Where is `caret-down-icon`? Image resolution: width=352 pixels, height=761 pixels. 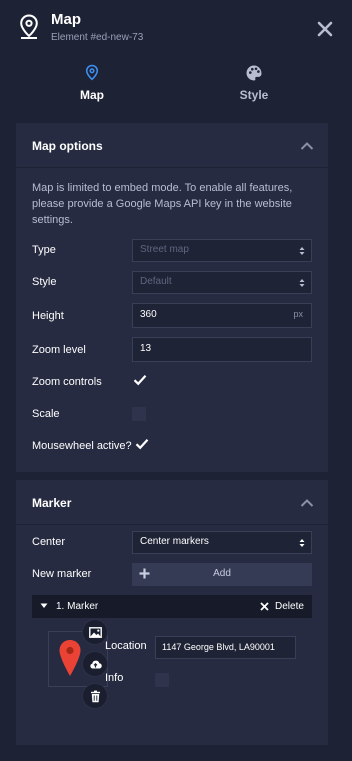
caret-down-icon is located at coordinates (44, 605).